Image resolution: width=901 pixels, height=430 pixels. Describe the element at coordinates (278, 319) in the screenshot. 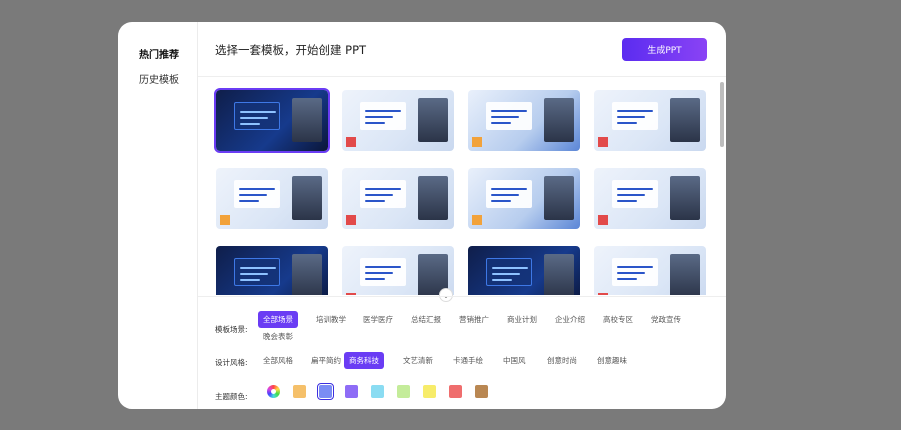

I see `scene-filter-chip: 全部场景` at that location.